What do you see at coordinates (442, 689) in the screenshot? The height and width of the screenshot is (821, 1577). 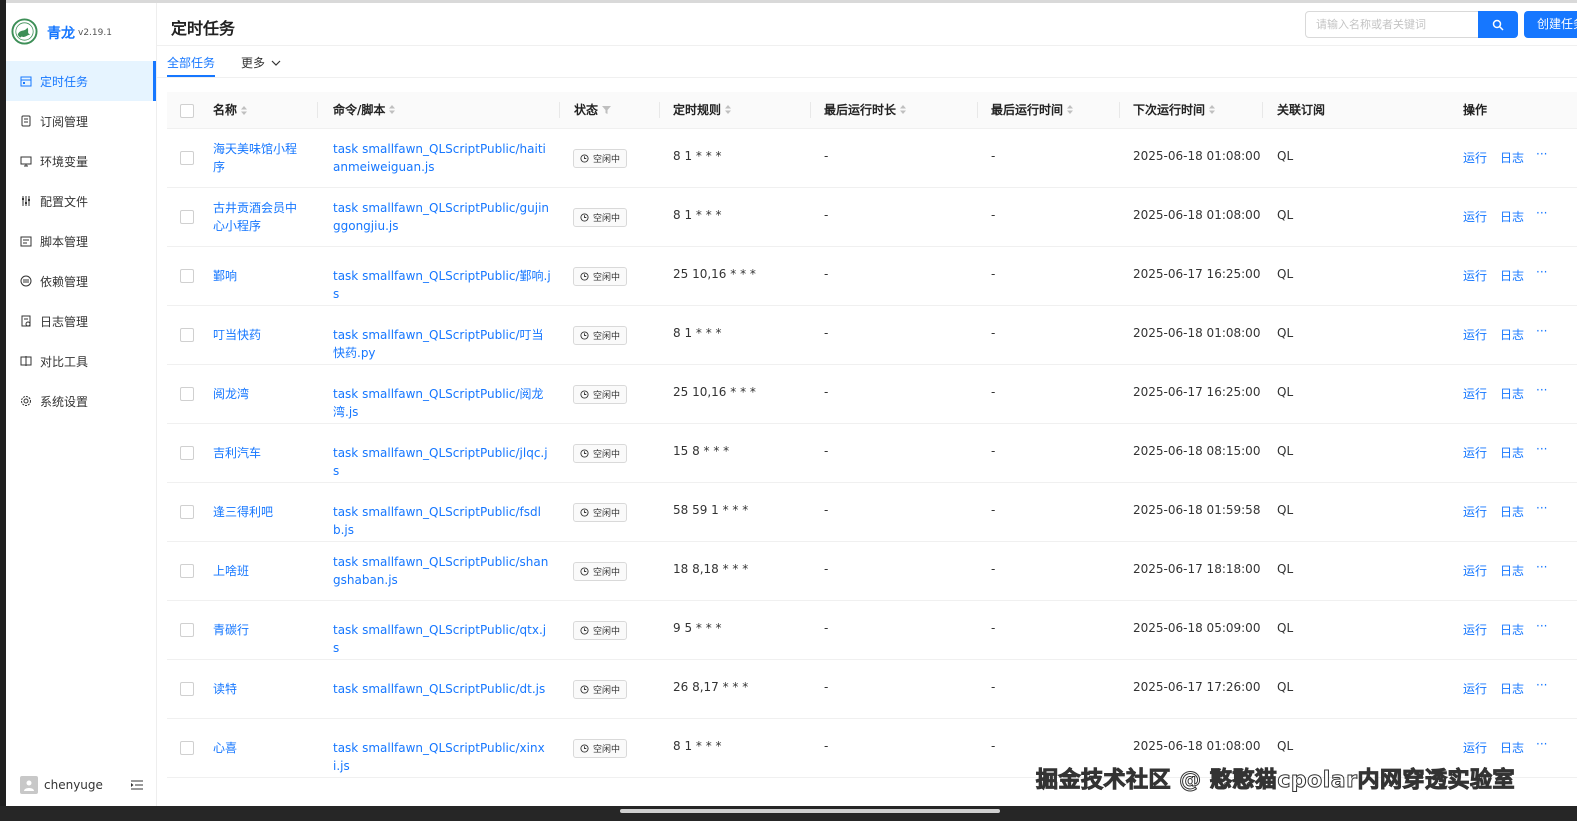 I see `task-command-link: task smallfawn_QLScriptPublic/dt.js` at bounding box center [442, 689].